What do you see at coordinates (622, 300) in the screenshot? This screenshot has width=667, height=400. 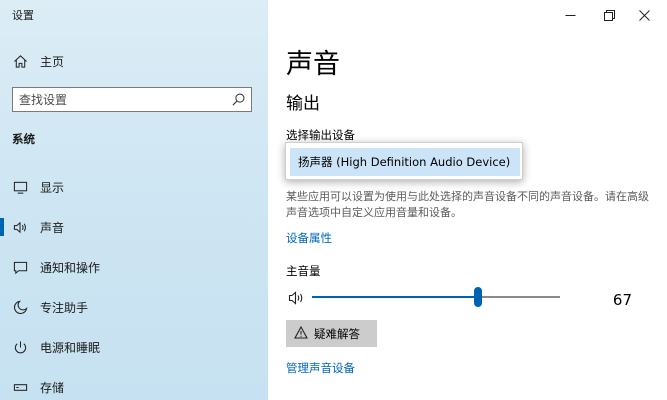 I see `volume-value: 67` at bounding box center [622, 300].